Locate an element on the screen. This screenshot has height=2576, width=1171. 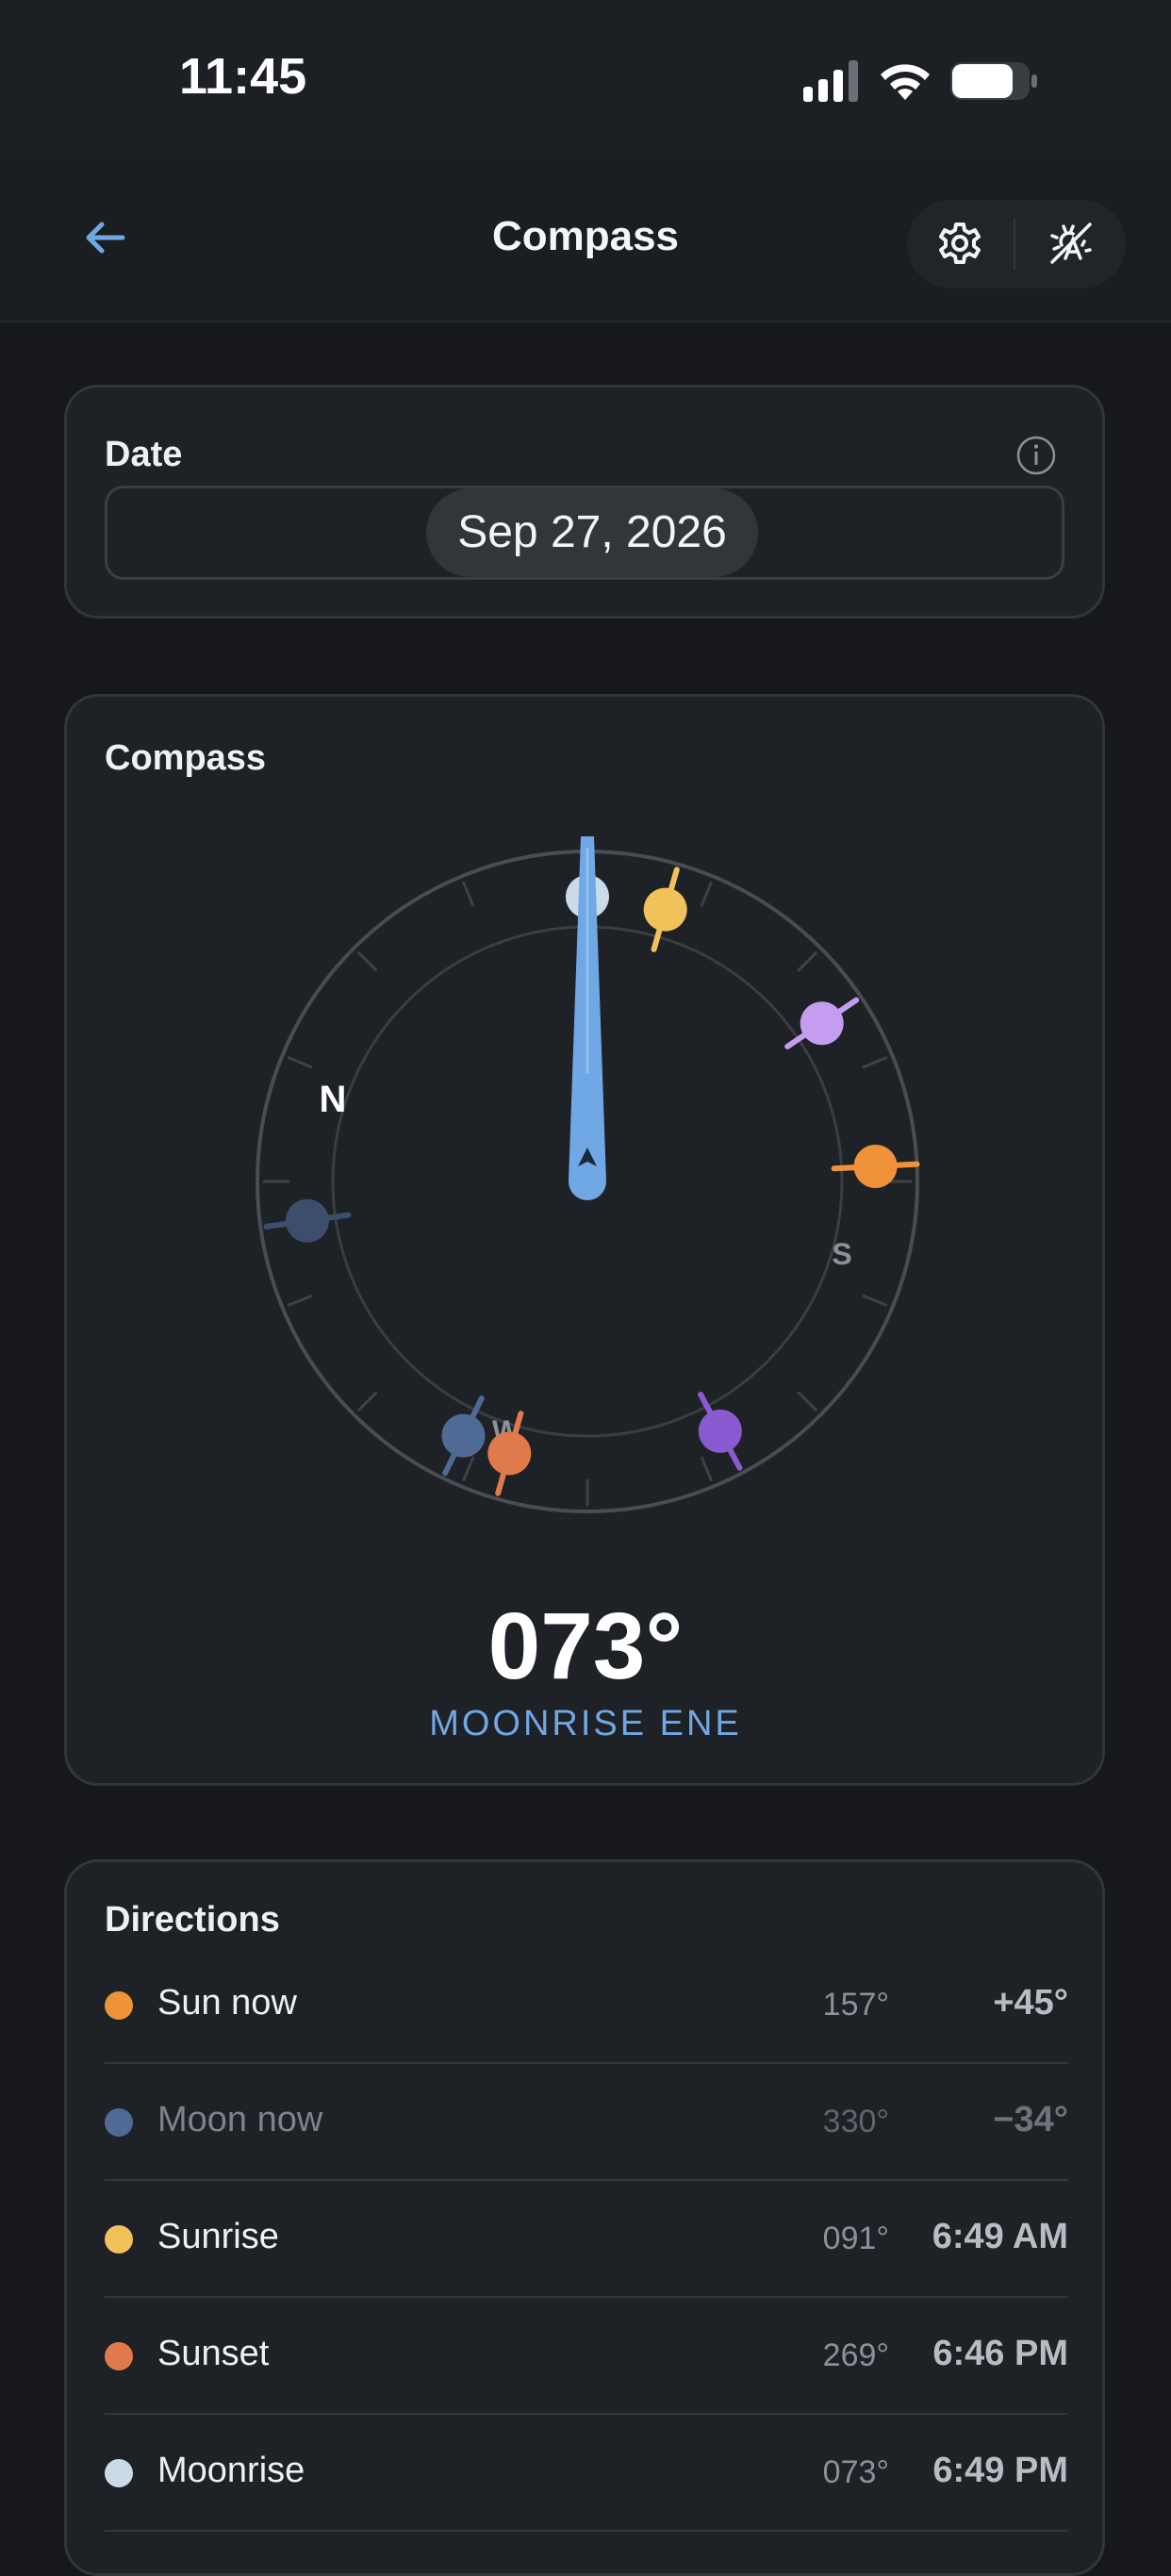
sunrise-dot is located at coordinates (119, 2239).